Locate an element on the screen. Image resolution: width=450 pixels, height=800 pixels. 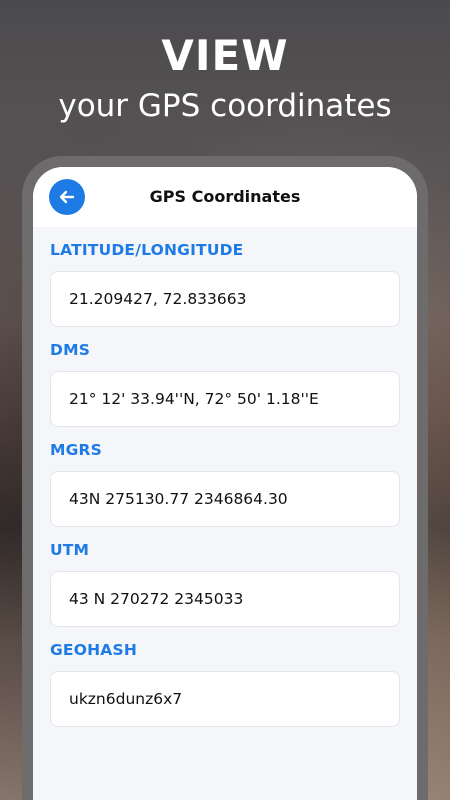
section-geohash: GEOHASH ukzn6dunz6x7 is located at coordinates (225, 683).